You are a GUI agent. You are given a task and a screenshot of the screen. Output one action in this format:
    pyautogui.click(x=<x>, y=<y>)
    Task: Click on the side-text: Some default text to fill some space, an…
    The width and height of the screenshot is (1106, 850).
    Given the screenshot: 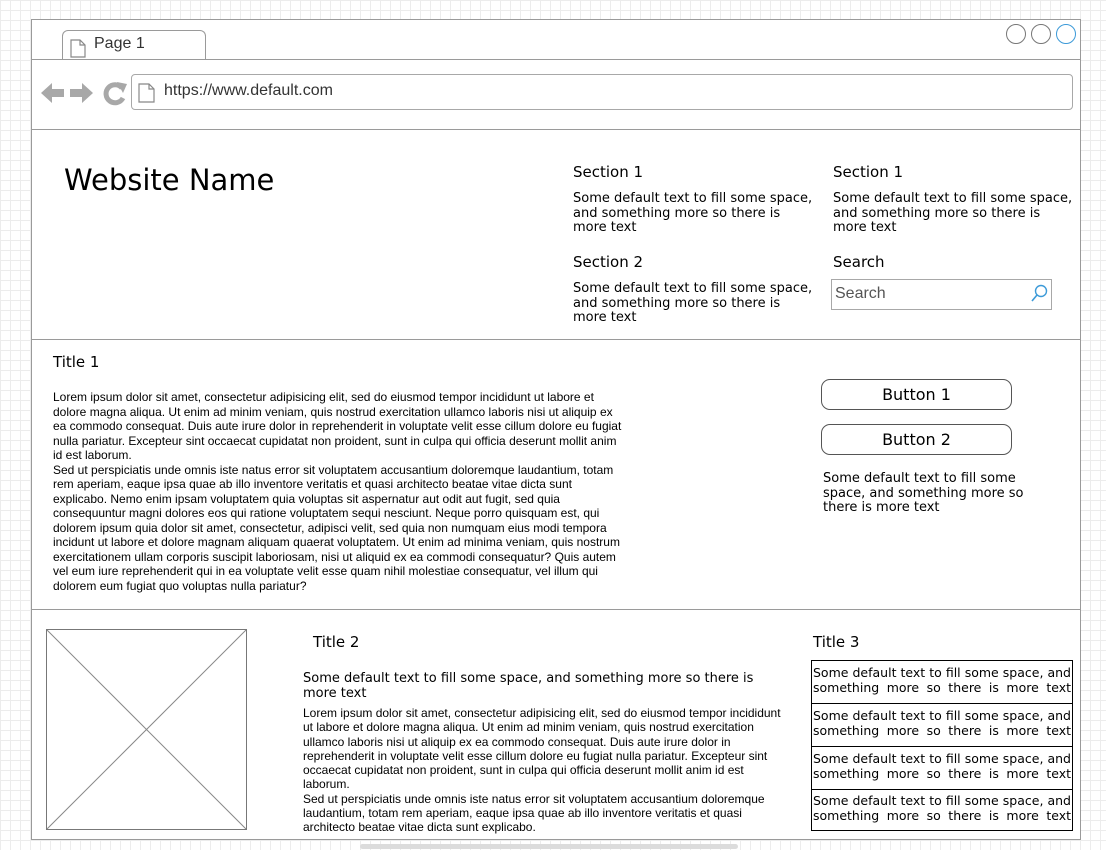 What is the action you would take?
    pyautogui.click(x=923, y=493)
    